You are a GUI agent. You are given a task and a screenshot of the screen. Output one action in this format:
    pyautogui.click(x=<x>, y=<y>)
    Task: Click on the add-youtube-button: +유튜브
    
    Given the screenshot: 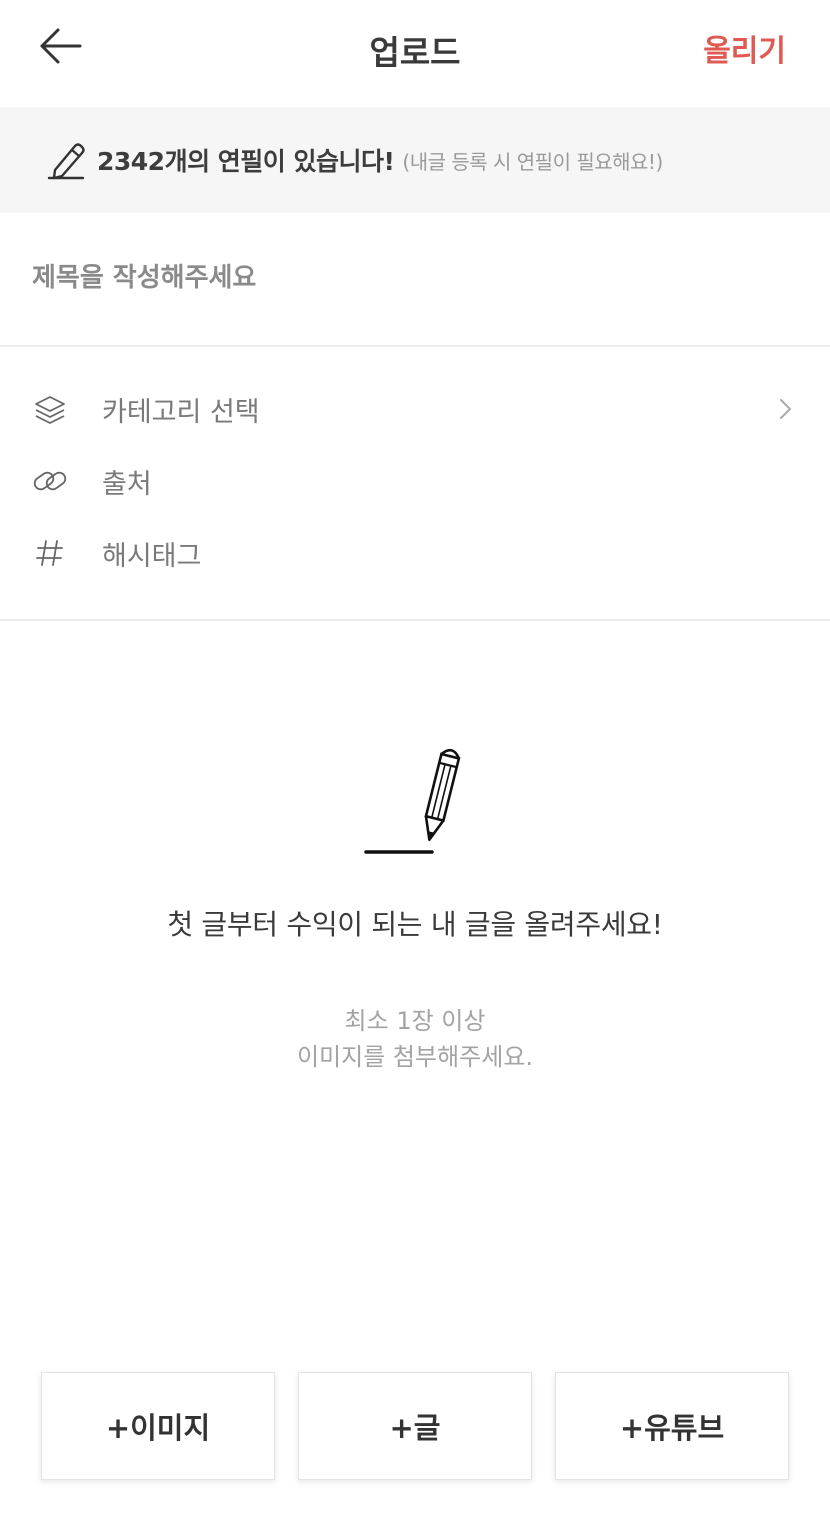 What is the action you would take?
    pyautogui.click(x=672, y=1426)
    